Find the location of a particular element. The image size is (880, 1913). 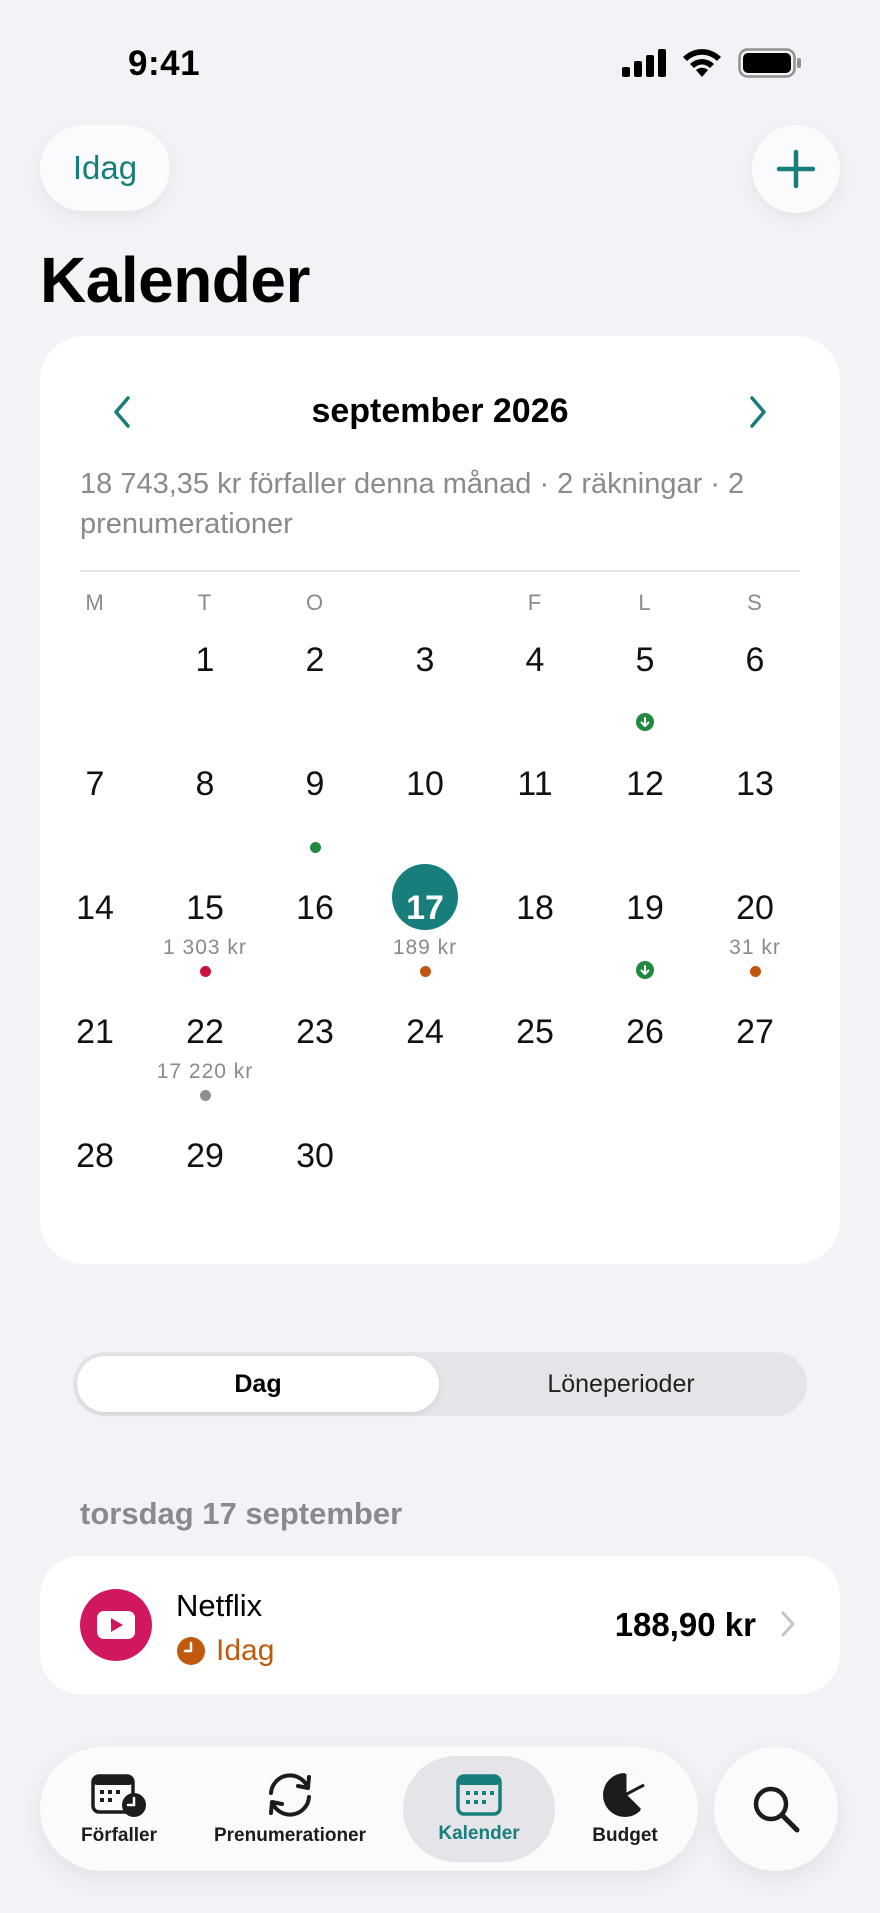

day-number: 13 is located at coordinates (755, 784).